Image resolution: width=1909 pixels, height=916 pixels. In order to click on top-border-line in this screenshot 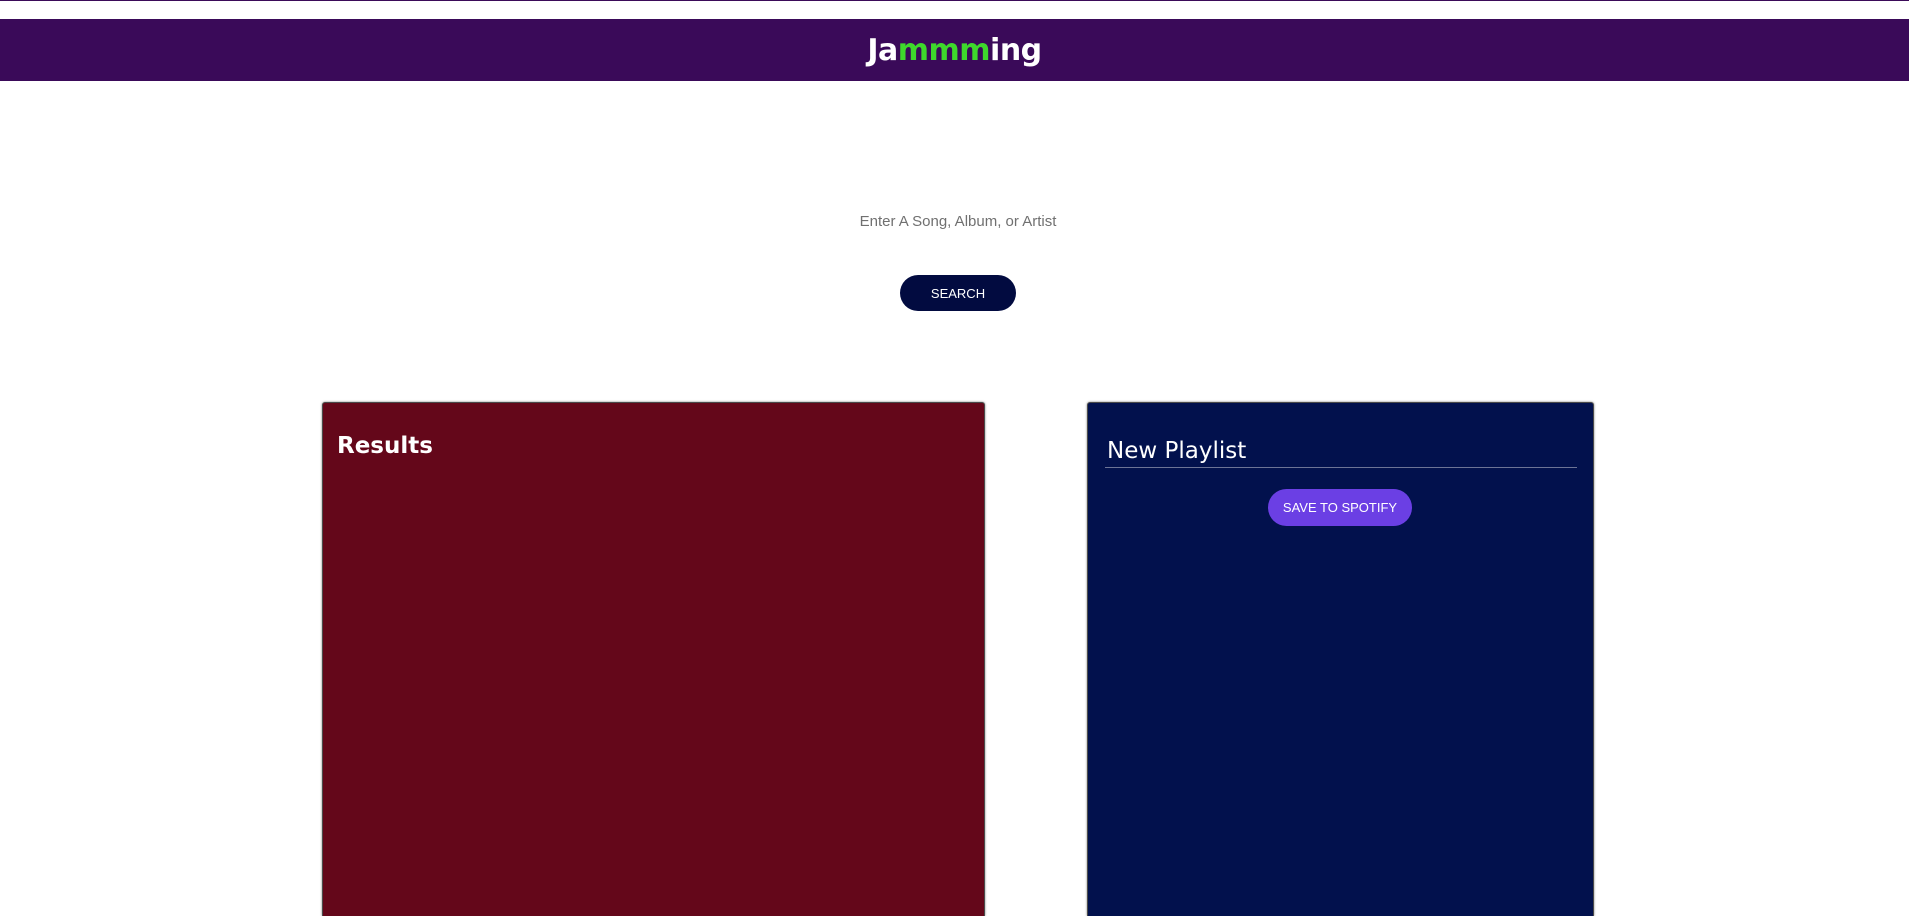, I will do `click(954, 0)`.